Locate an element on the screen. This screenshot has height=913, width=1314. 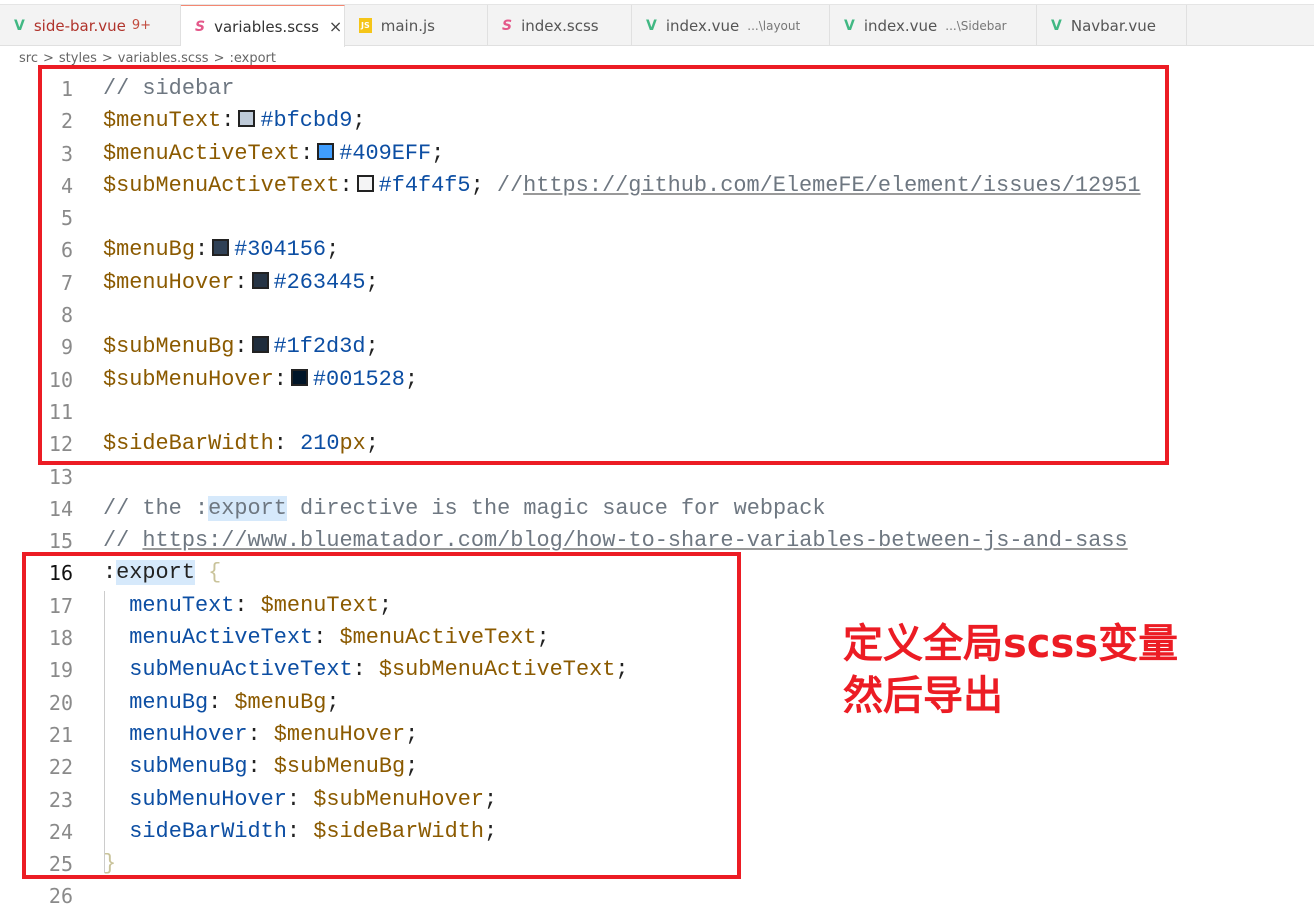
tab-side-bar-vue: Vside-bar.vue 9+ is located at coordinates (90, 25).